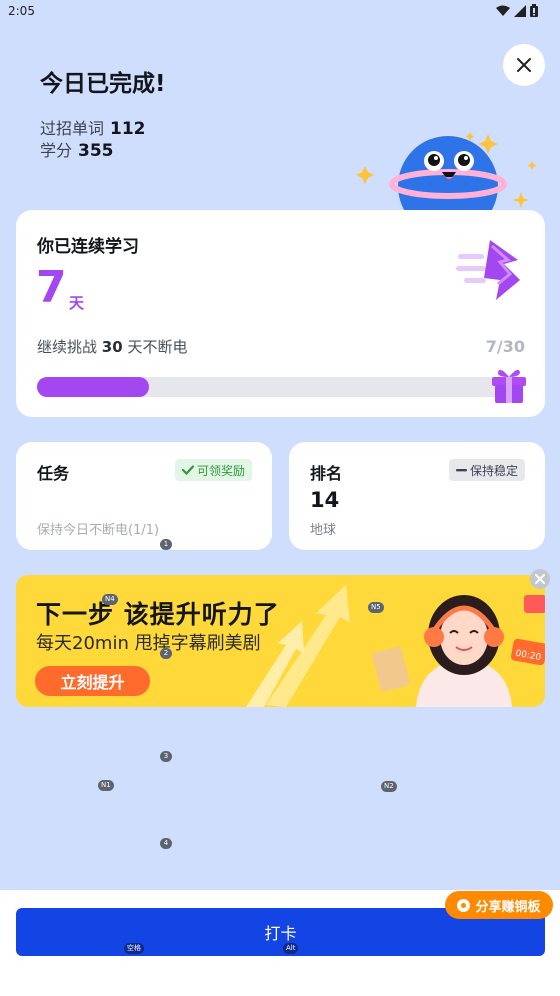 The height and width of the screenshot is (996, 560). Describe the element at coordinates (92, 681) in the screenshot. I see `improve-now-button: 立刻提升` at that location.